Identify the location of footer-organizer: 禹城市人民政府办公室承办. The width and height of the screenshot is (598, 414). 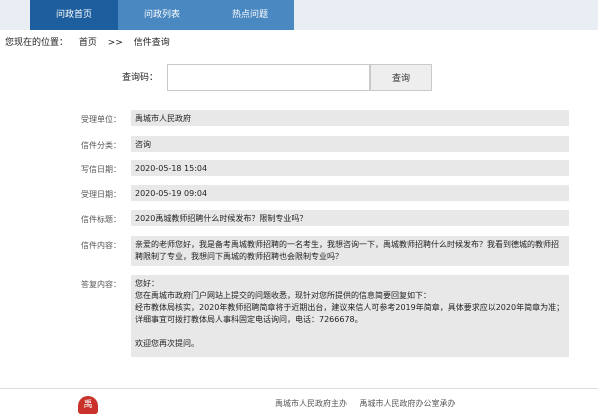
(407, 403).